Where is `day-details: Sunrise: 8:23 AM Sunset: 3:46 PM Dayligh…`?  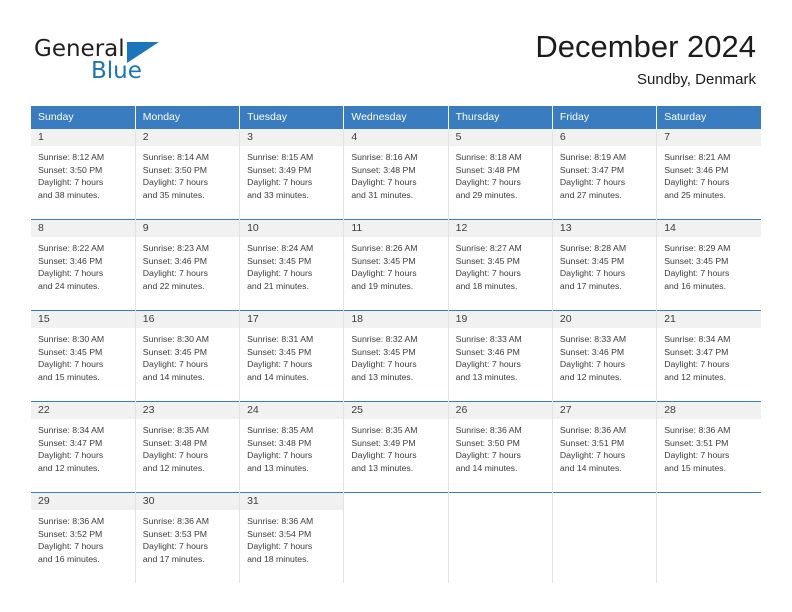
day-details: Sunrise: 8:23 AM Sunset: 3:46 PM Dayligh… is located at coordinates (187, 264).